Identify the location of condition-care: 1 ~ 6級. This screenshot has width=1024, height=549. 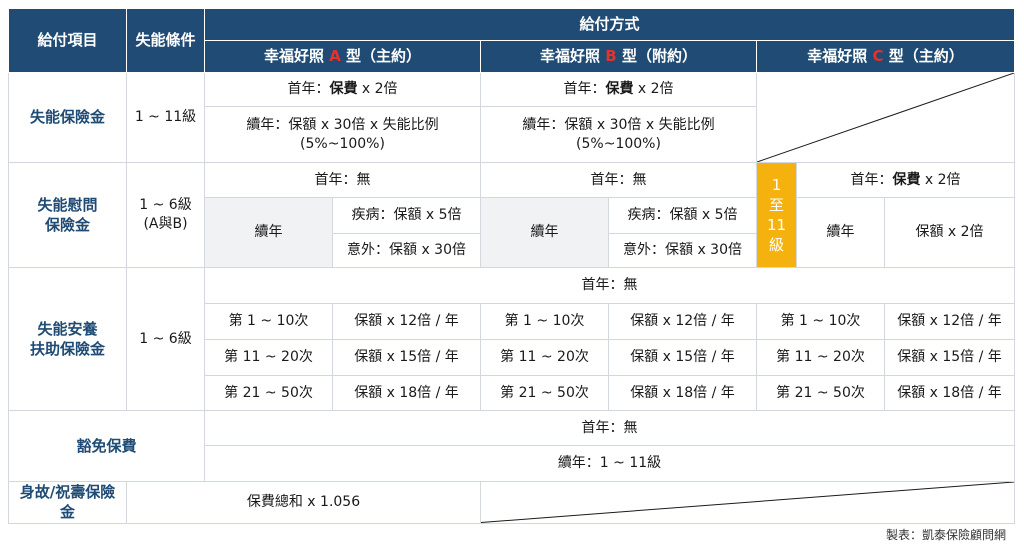
(165, 339).